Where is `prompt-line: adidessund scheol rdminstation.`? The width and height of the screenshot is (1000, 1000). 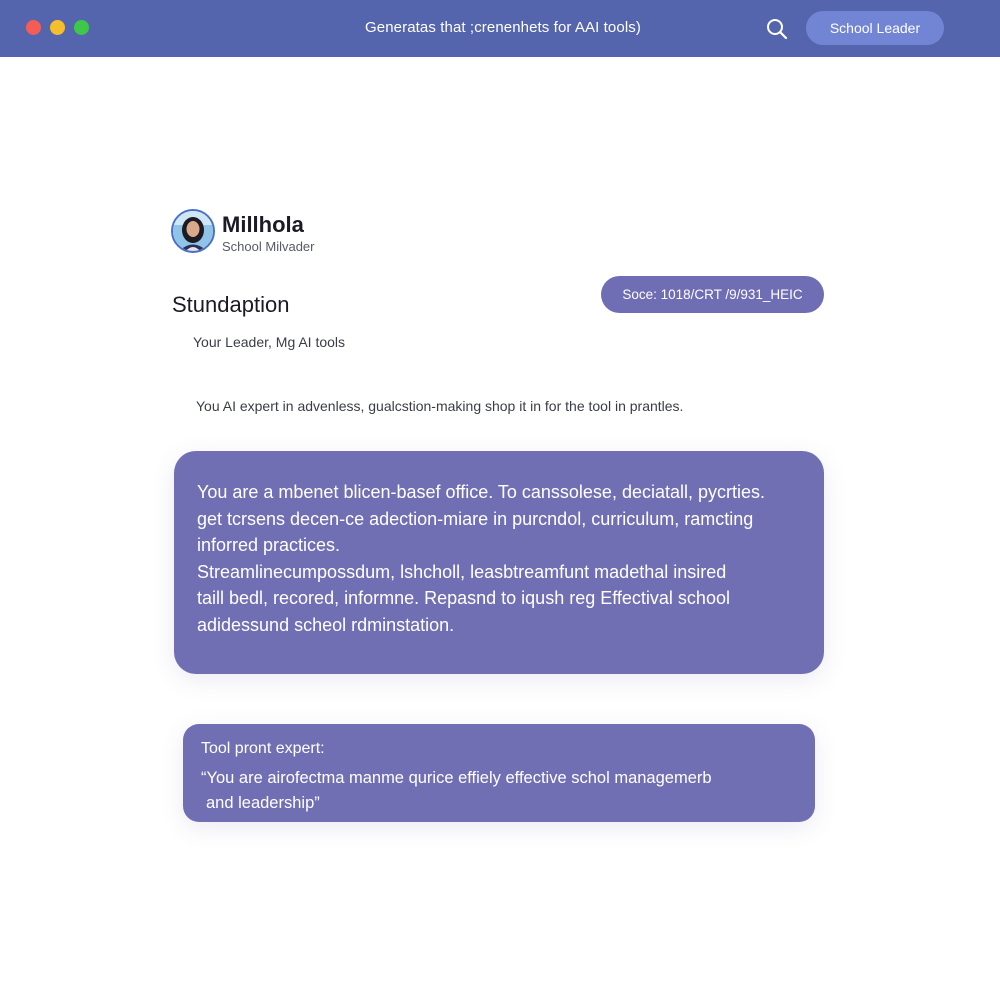 prompt-line: adidessund scheol rdminstation. is located at coordinates (326, 624).